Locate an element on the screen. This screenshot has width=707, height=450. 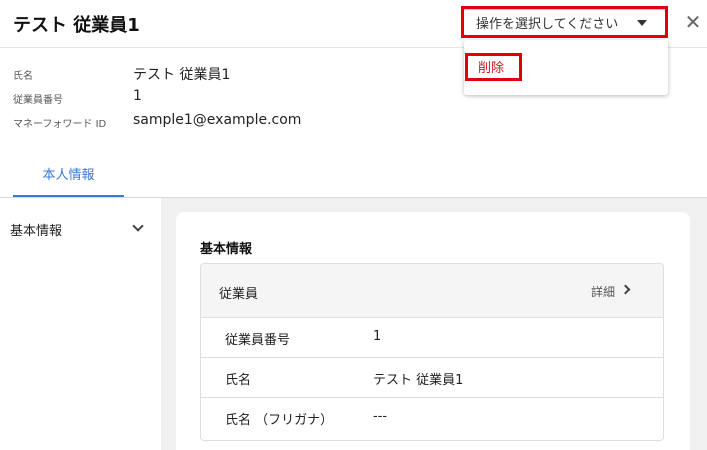
table-row: 氏名 テスト 従業員1 is located at coordinates (432, 378).